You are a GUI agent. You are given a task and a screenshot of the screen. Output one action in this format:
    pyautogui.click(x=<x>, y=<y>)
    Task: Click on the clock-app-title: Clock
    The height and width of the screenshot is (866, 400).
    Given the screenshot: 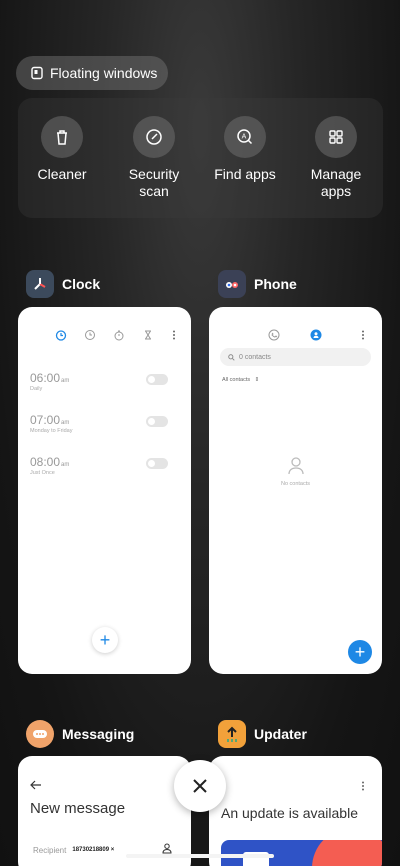 What is the action you would take?
    pyautogui.click(x=81, y=284)
    